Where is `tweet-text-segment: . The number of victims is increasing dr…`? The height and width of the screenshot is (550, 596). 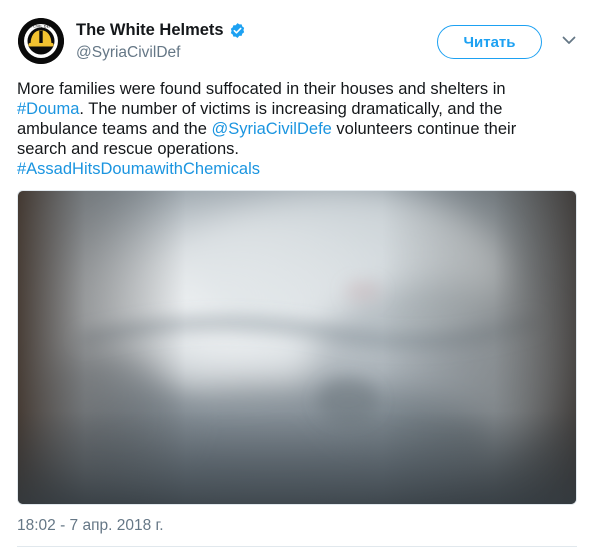 tweet-text-segment: . The number of victims is increasing dr… is located at coordinates (291, 109).